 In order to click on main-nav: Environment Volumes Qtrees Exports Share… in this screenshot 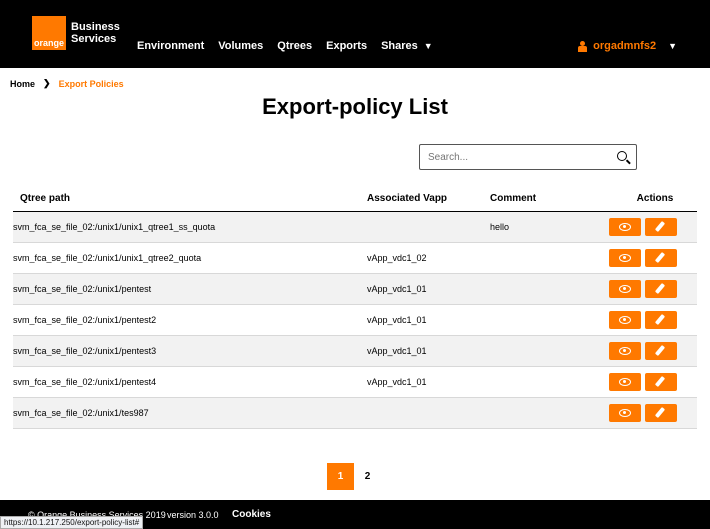, I will do `click(285, 46)`.